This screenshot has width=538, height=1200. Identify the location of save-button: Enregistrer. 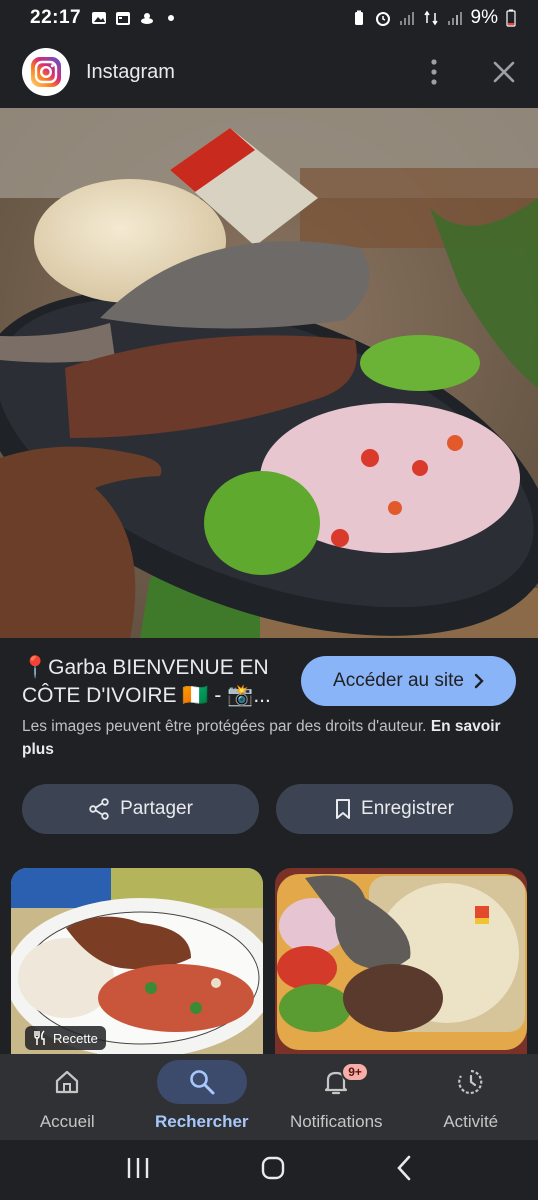
(394, 809).